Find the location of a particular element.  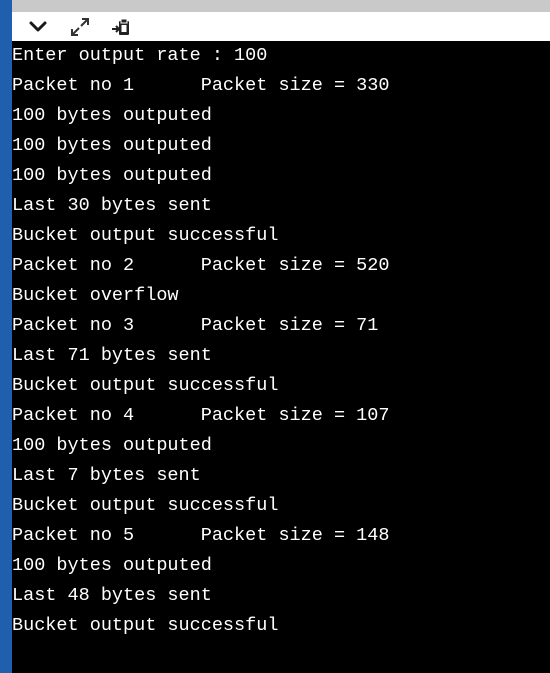

expand-icon is located at coordinates (80, 26).